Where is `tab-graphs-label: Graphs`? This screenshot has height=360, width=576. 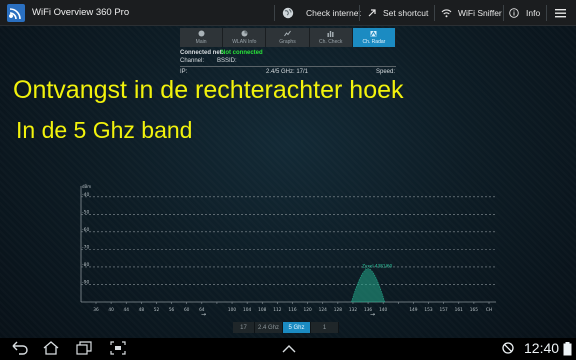 tab-graphs-label: Graphs is located at coordinates (287, 42).